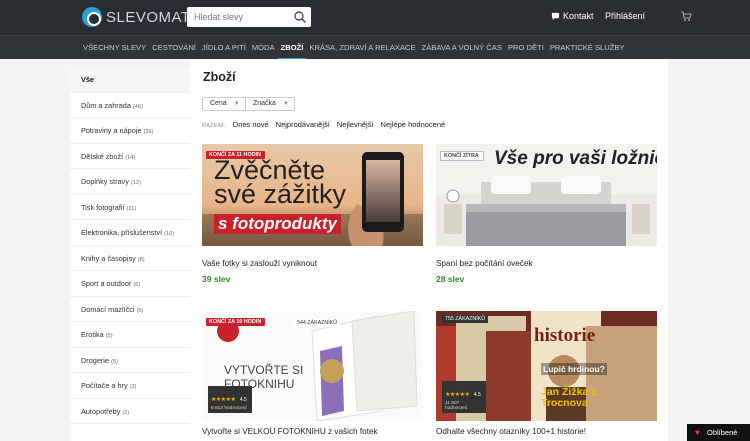  Describe the element at coordinates (450, 279) in the screenshot. I see `deal-count: 28 slev` at that location.